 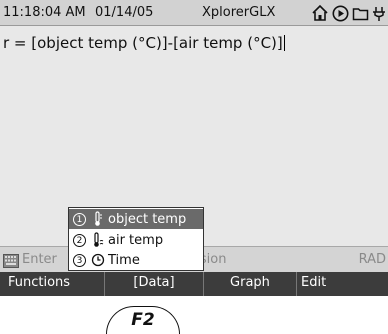 What do you see at coordinates (250, 284) in the screenshot?
I see `softkey-graph: Graph` at bounding box center [250, 284].